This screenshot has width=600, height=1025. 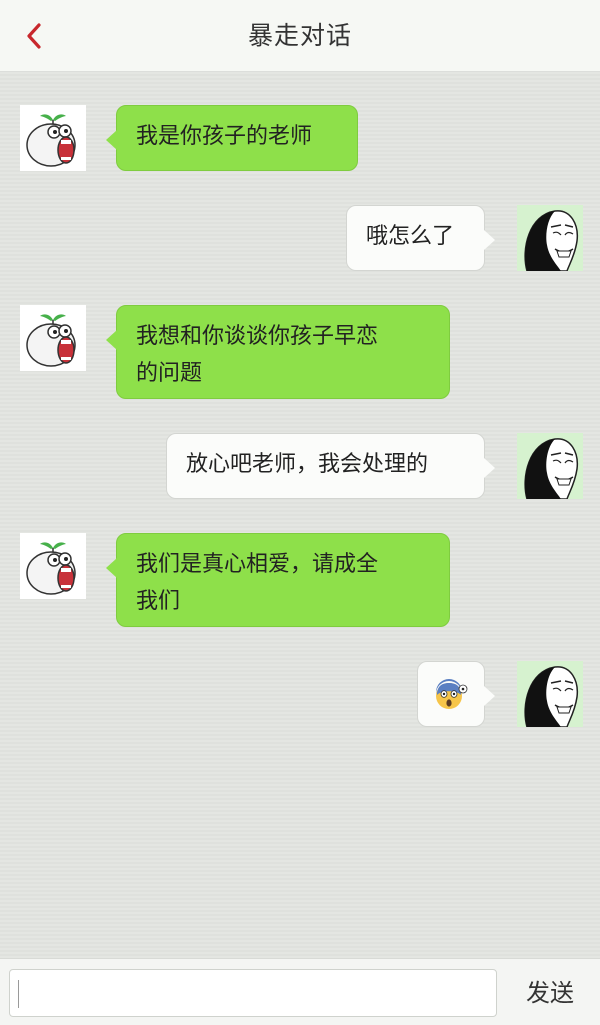 I want to click on message-bubble-received: 我是你孩子的老师, so click(x=232, y=138).